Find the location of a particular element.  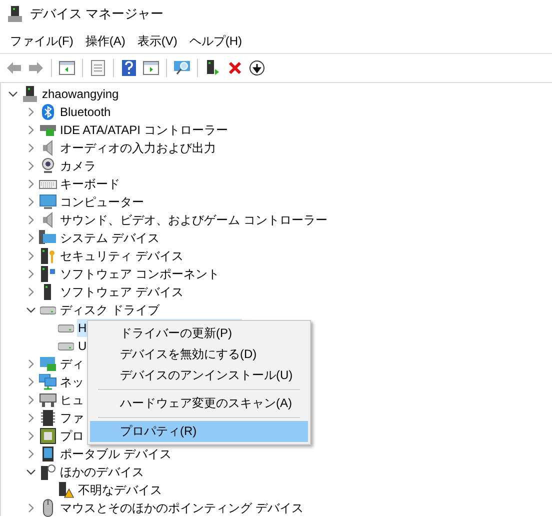

tree-item: U is located at coordinates (82, 346).